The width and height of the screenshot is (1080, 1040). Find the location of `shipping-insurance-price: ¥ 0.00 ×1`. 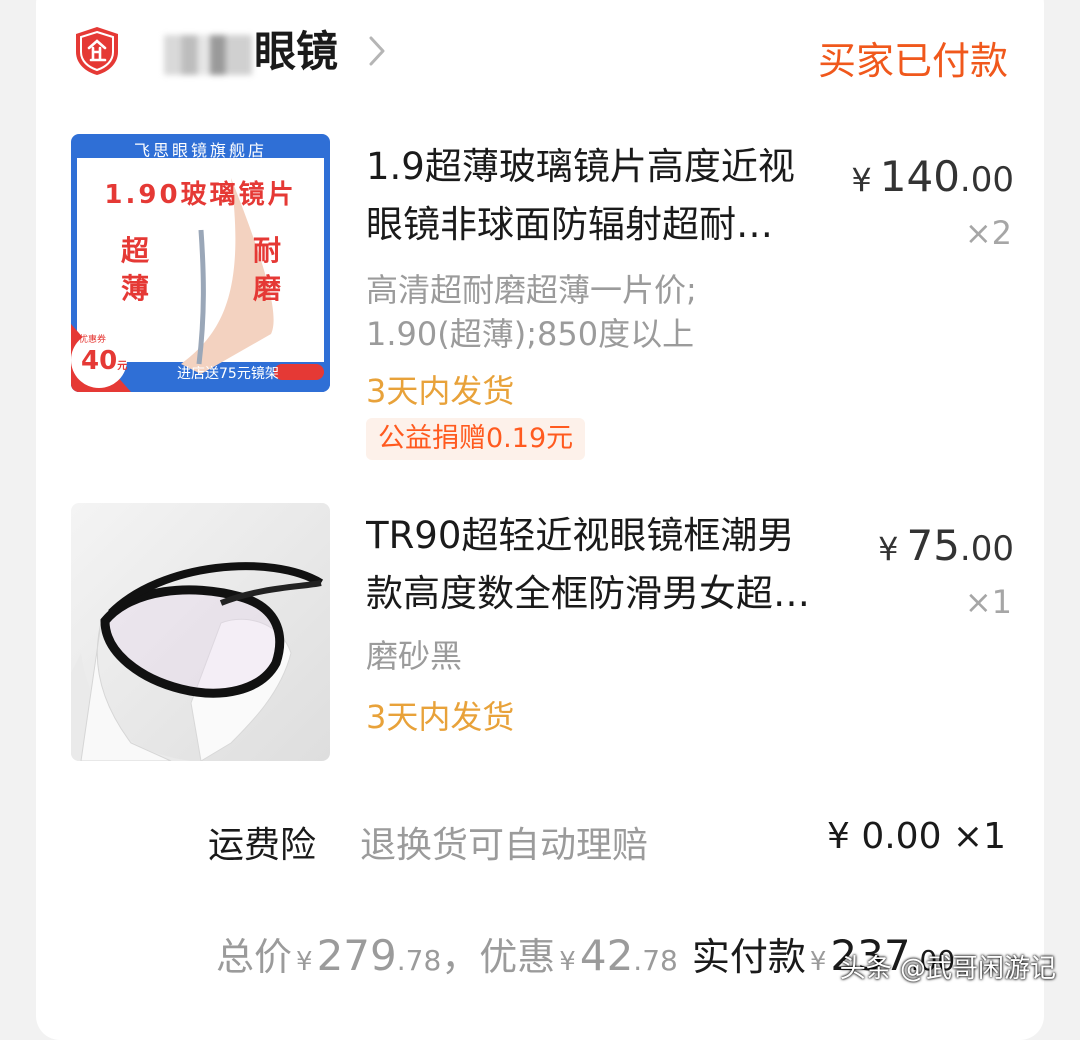

shipping-insurance-price: ¥ 0.00 ×1 is located at coordinates (916, 836).